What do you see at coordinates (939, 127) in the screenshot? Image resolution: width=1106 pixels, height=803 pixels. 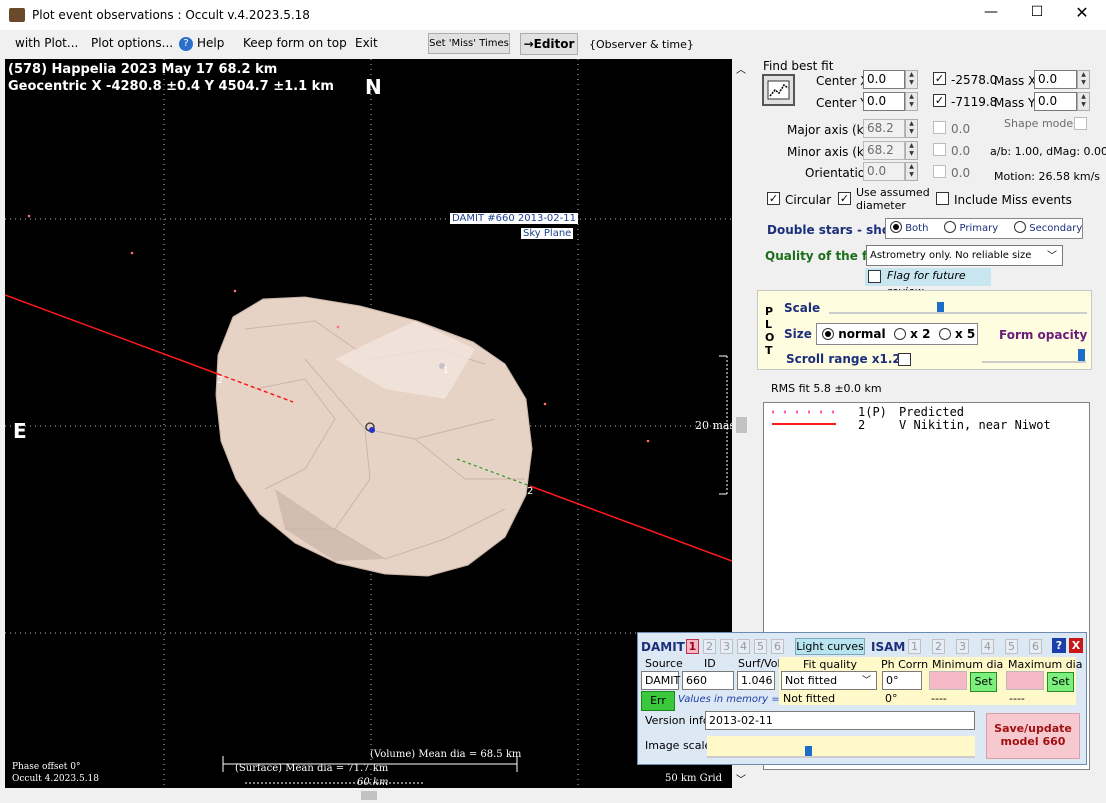 I see `major-checkbox` at bounding box center [939, 127].